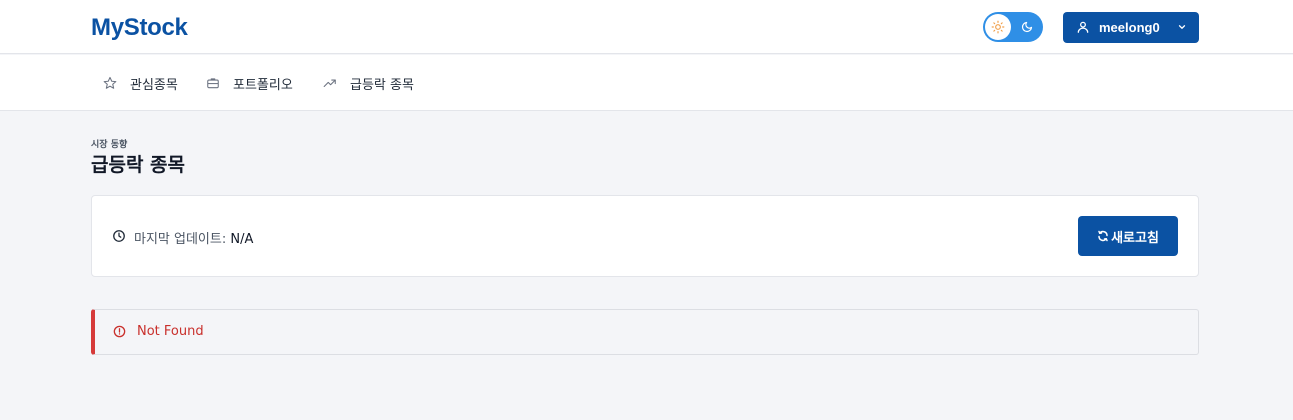 This screenshot has width=1293, height=420. I want to click on last-update-text: 마지막 업데이트: N/A, so click(193, 237).